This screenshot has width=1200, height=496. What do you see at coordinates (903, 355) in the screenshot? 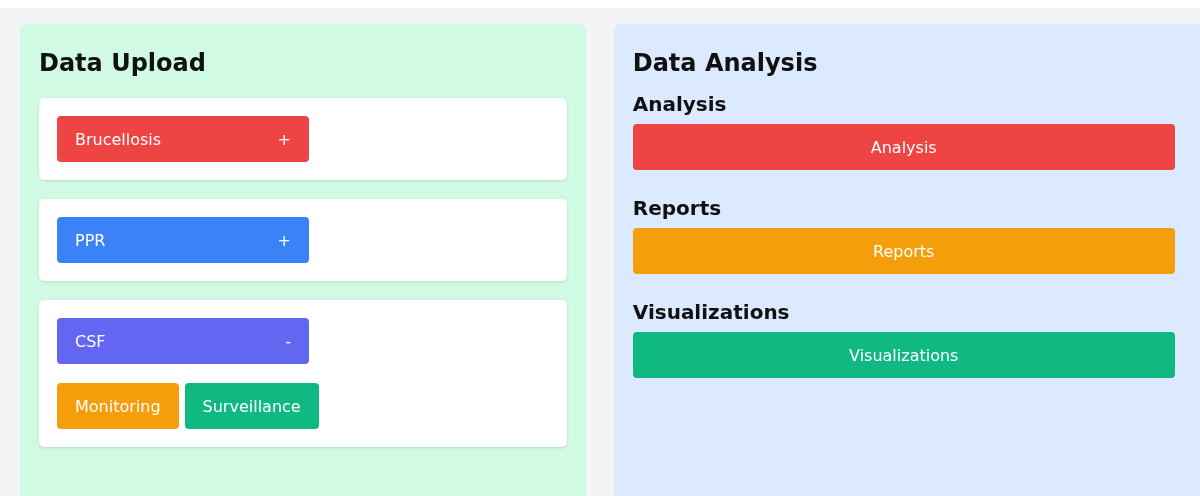
I see `section-button: Visualizations` at bounding box center [903, 355].